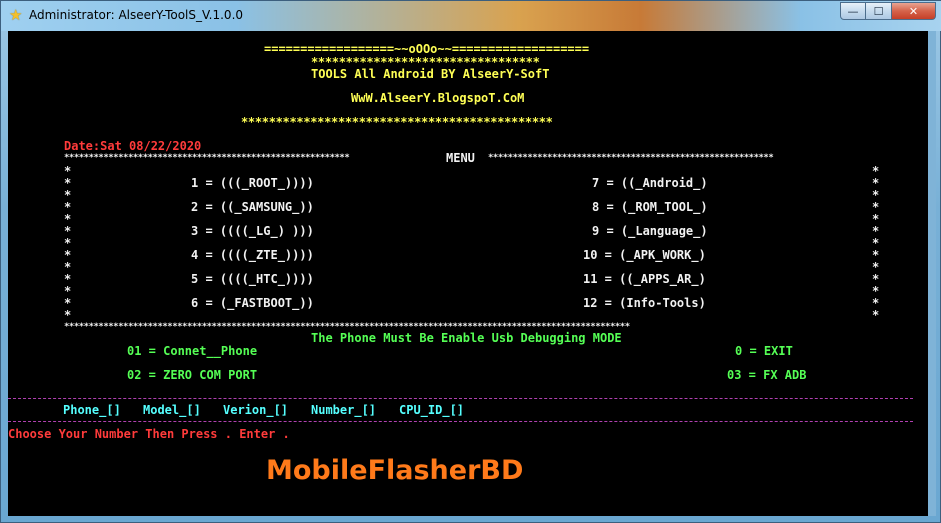 This screenshot has height=523, width=941. I want to click on menu-item-samsung: 2 = ((_SAMSUNG_)), so click(252, 207).